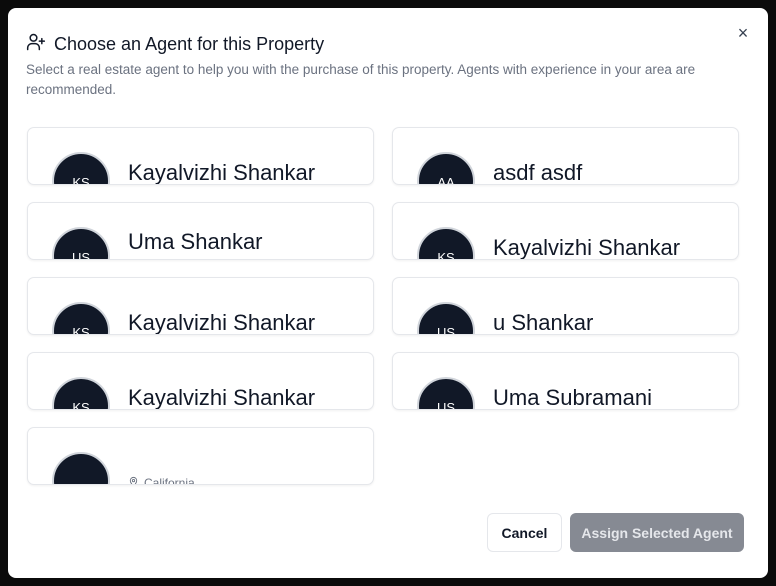 The height and width of the screenshot is (586, 776). I want to click on agent-card: California, so click(200, 456).